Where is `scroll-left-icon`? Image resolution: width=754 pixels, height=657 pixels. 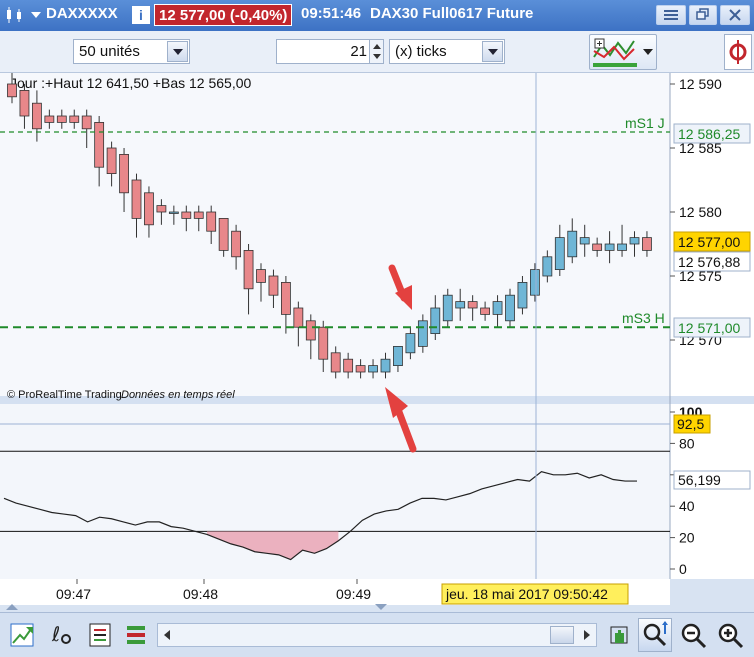
scroll-left-icon is located at coordinates (167, 635).